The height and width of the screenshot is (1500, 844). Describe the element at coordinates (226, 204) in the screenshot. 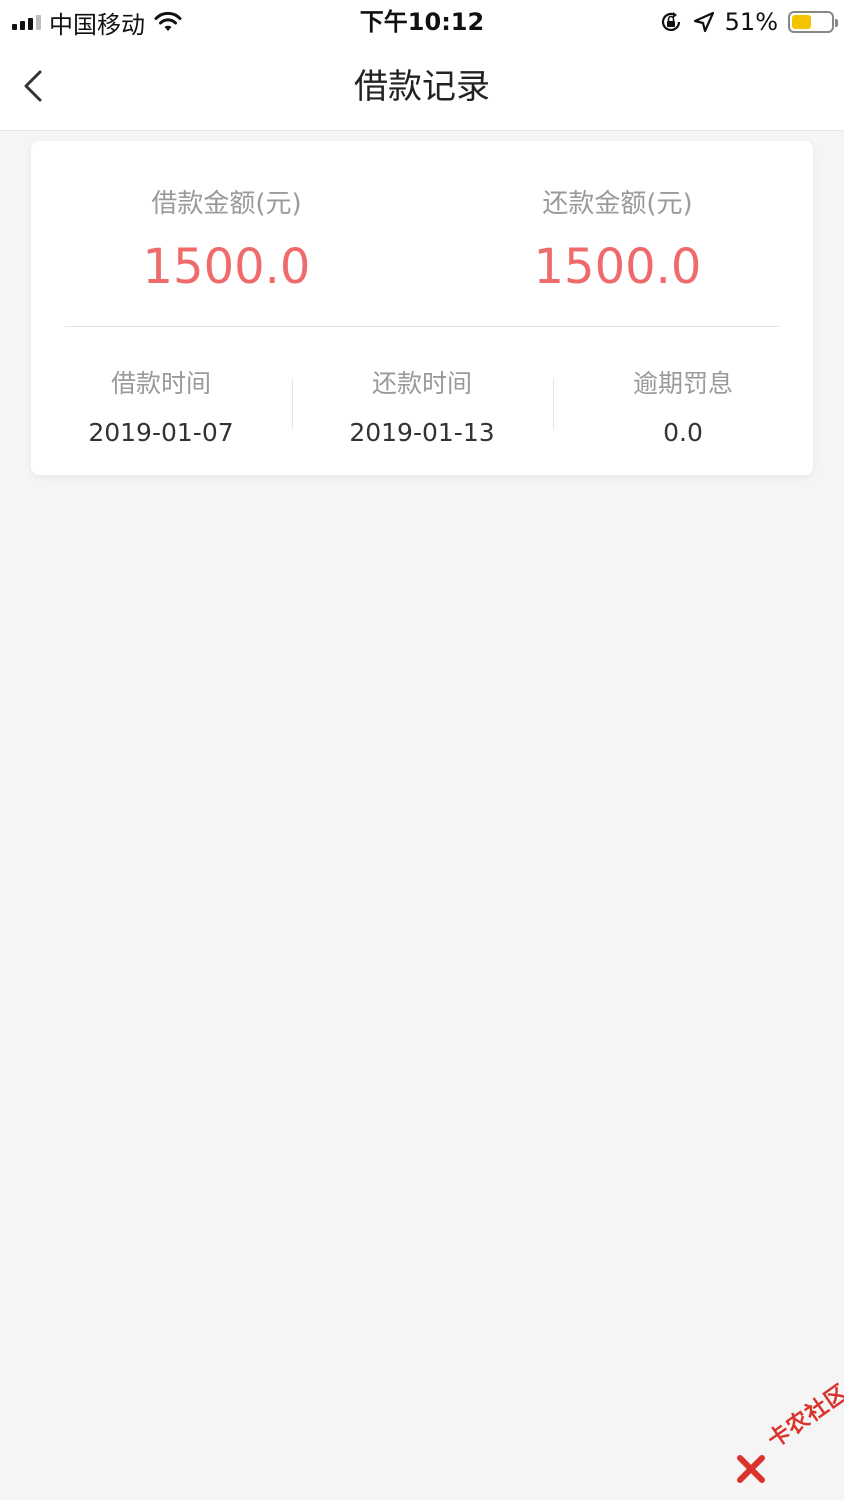

I see `loan-amount-label: 借款金额(元)` at that location.